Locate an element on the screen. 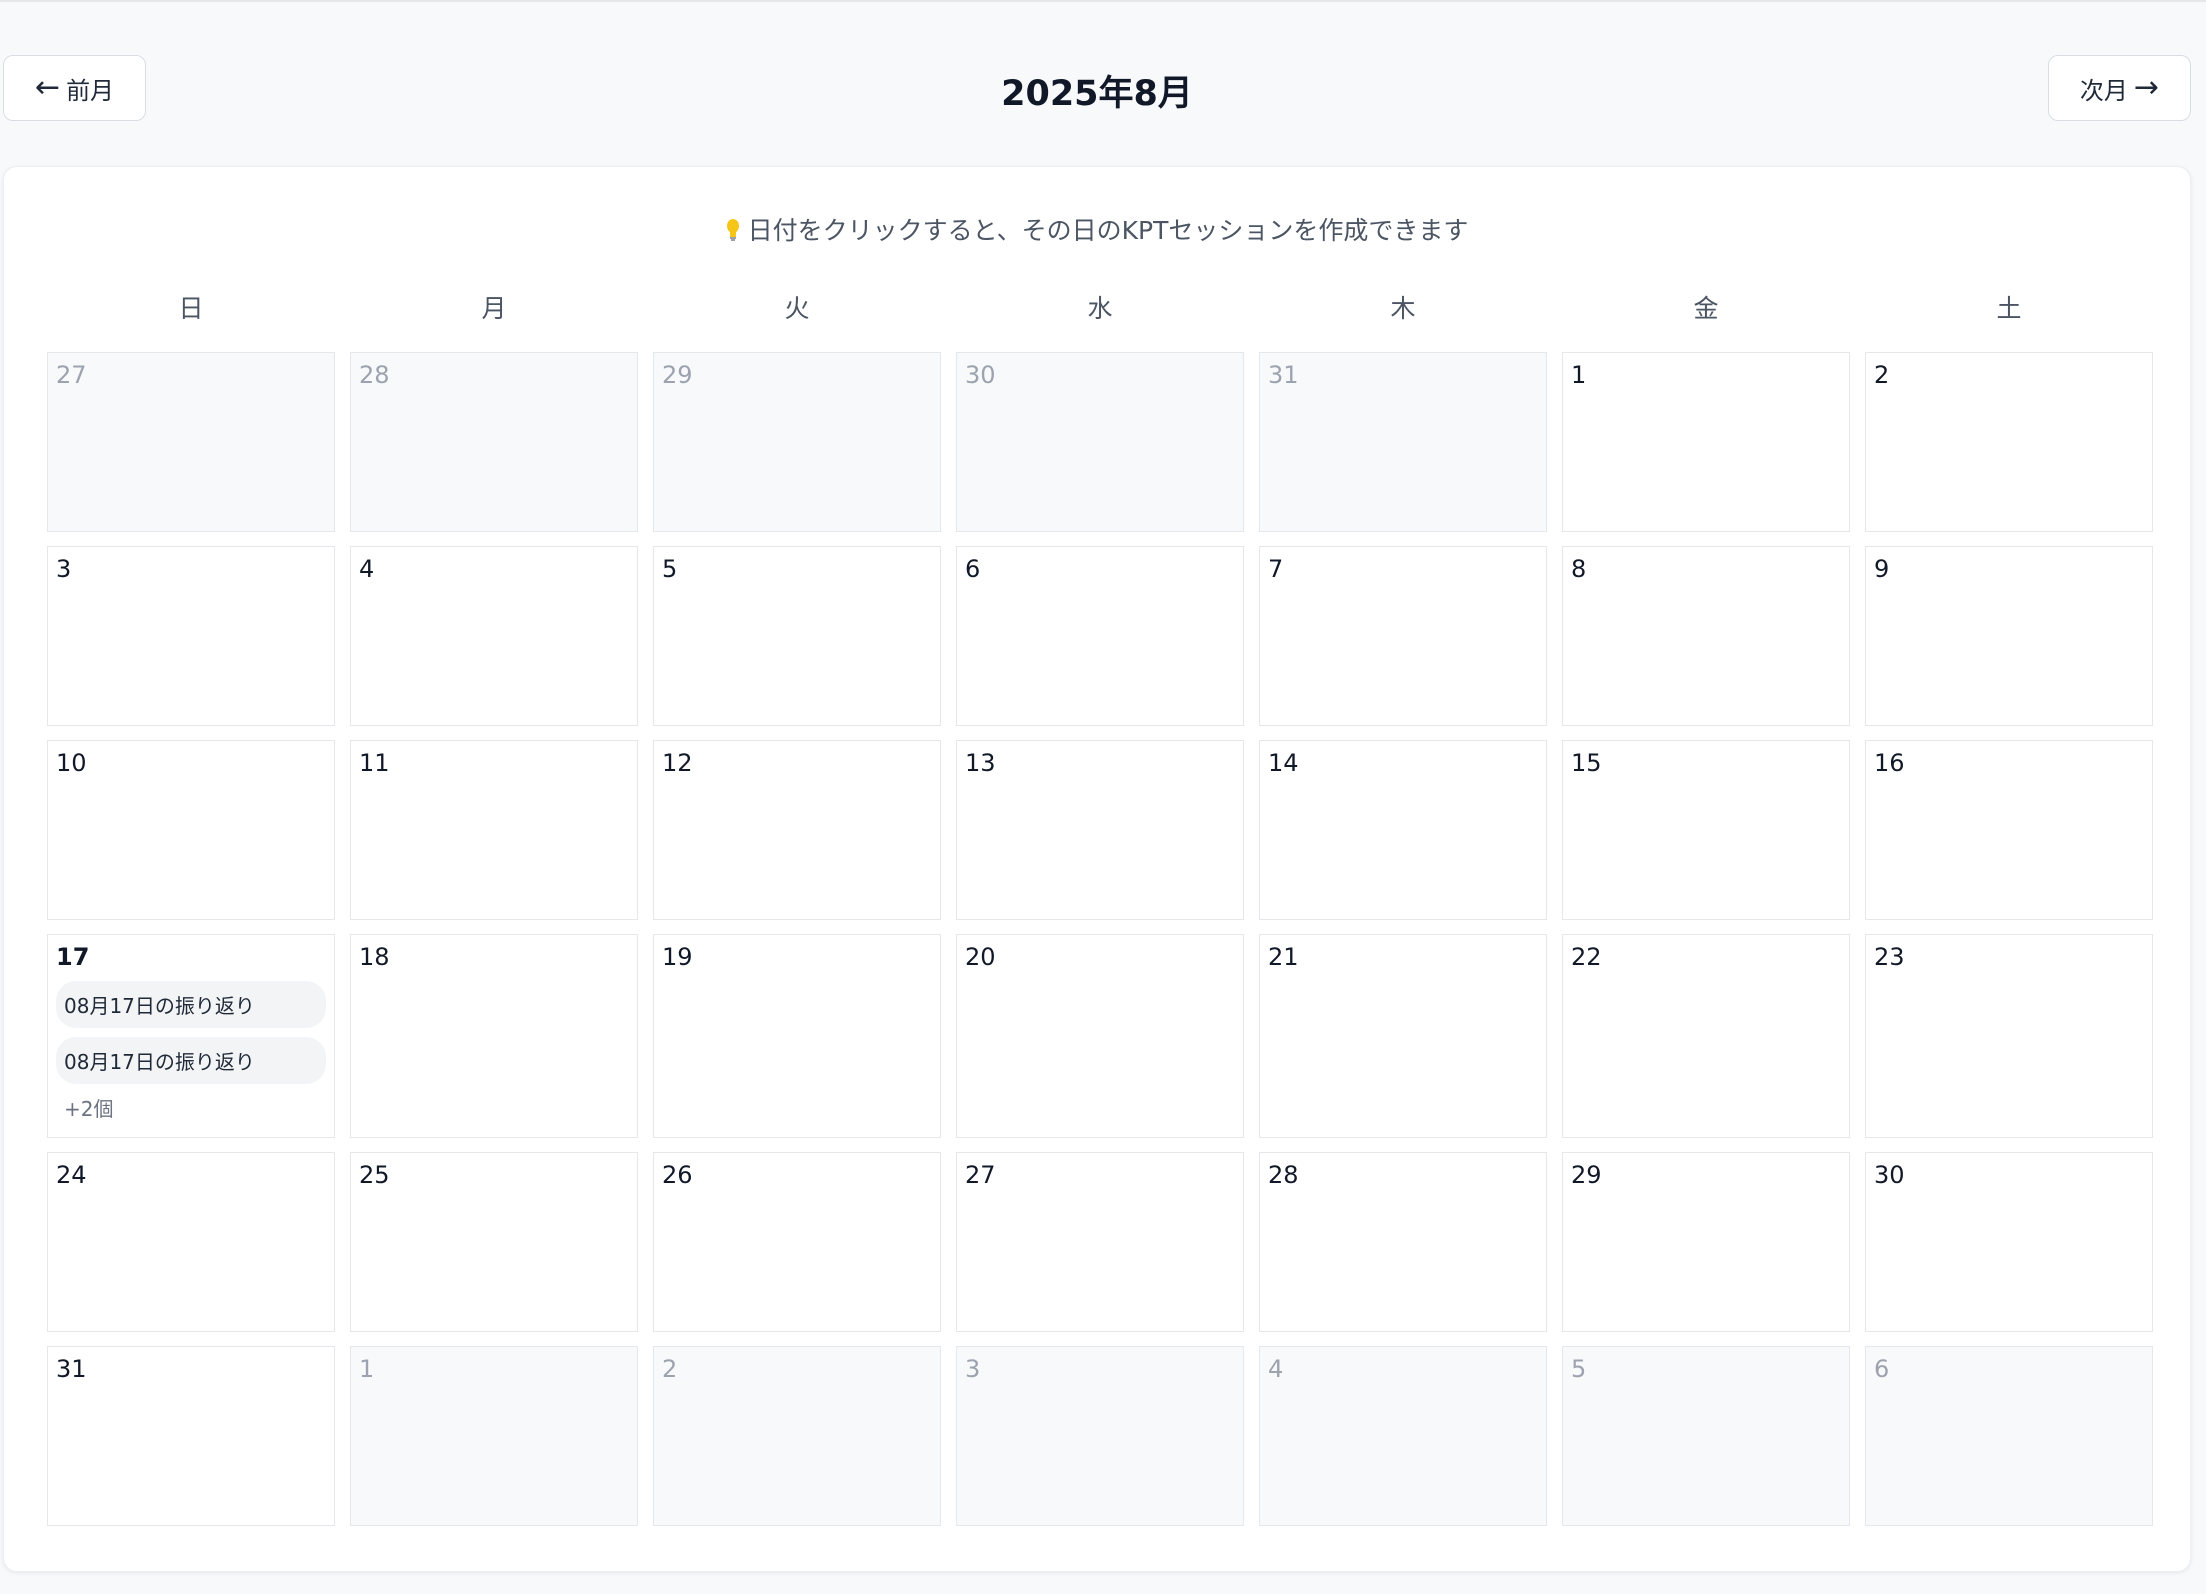 This screenshot has width=2206, height=1594. day-number: 15 is located at coordinates (1586, 763).